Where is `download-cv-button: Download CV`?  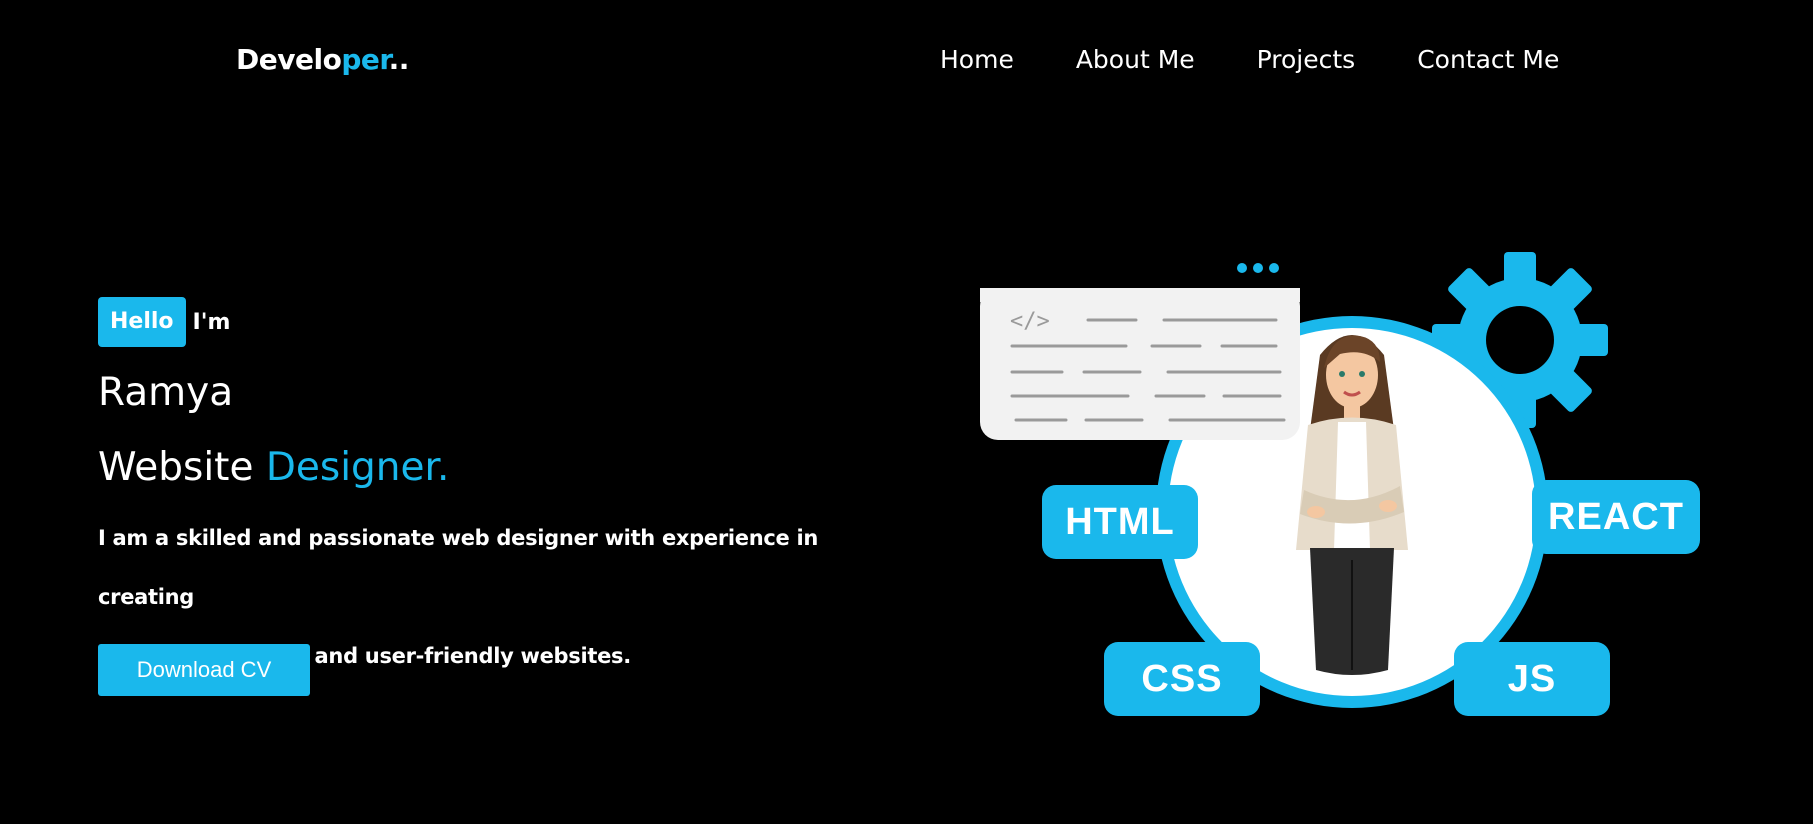
download-cv-button: Download CV is located at coordinates (204, 670).